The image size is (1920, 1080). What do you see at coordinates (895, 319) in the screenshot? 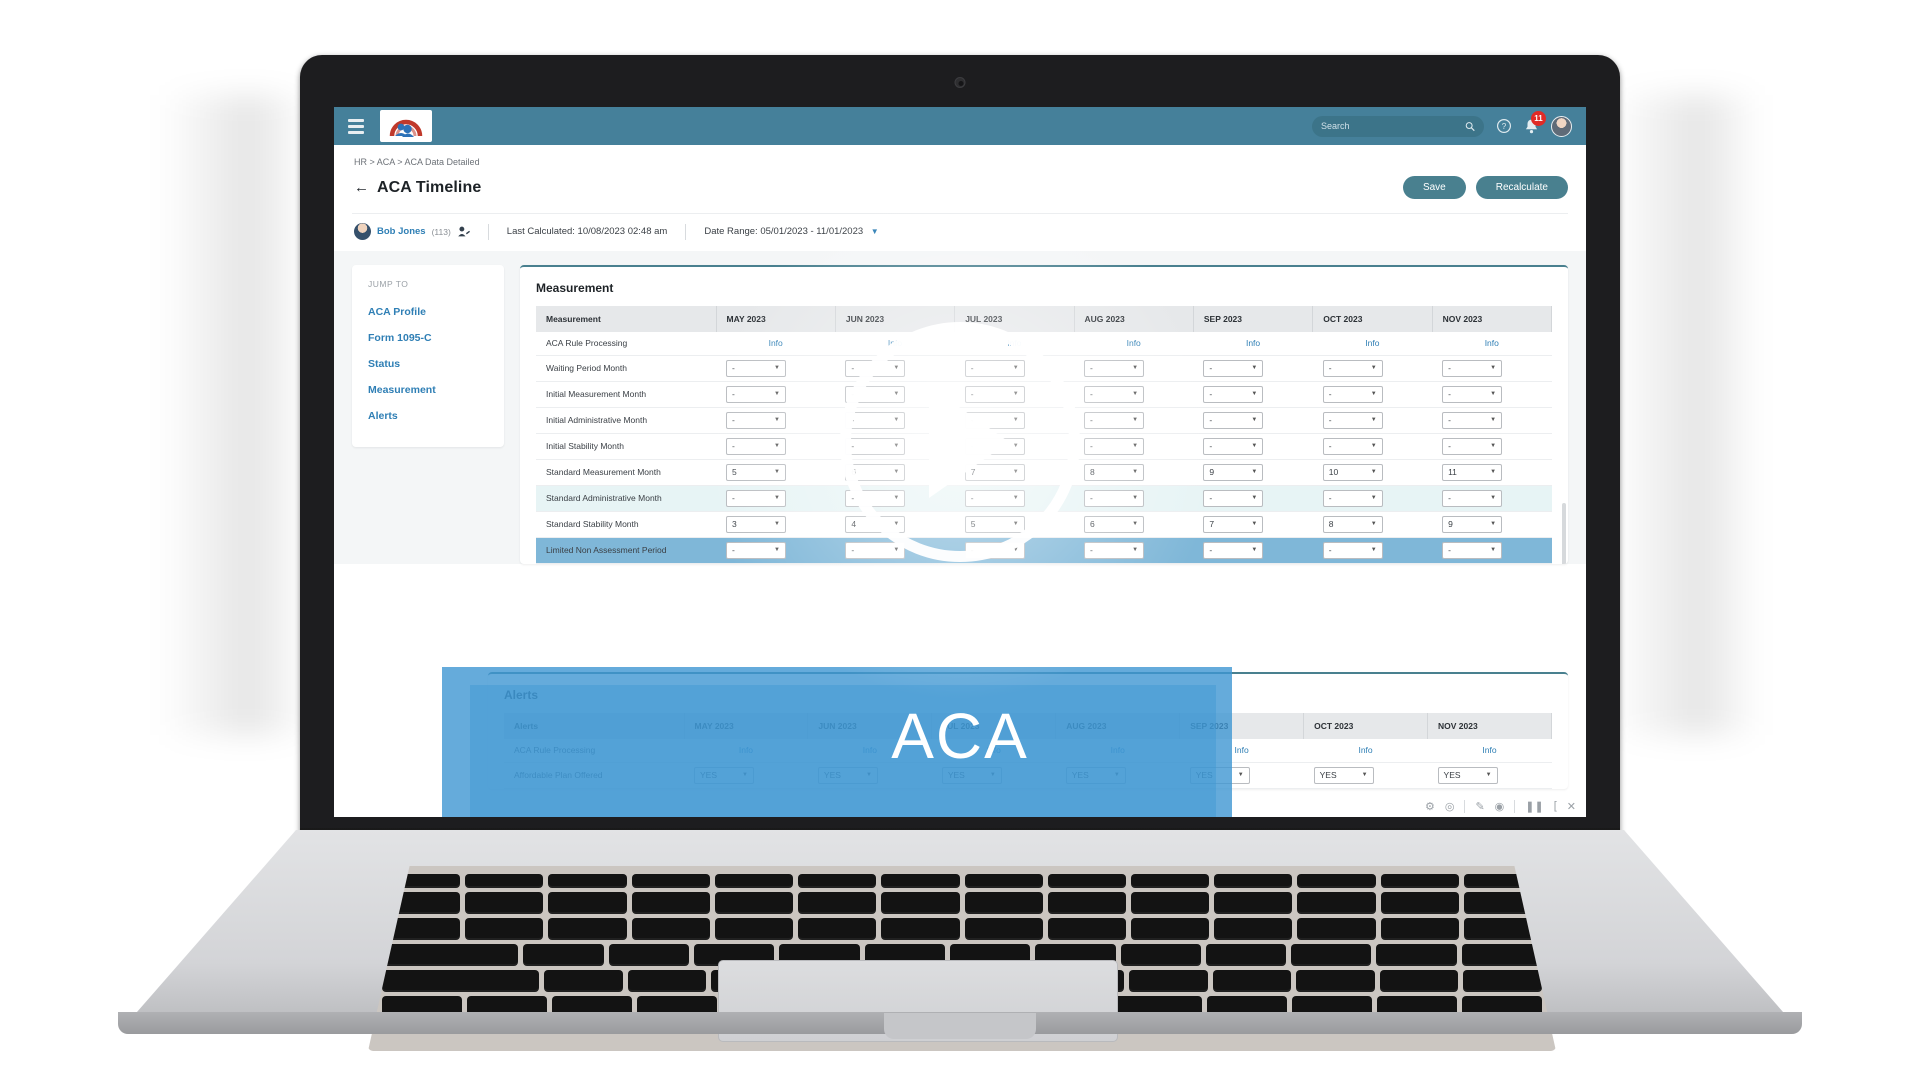
I see `measurement-col-header: JUN 2023` at bounding box center [895, 319].